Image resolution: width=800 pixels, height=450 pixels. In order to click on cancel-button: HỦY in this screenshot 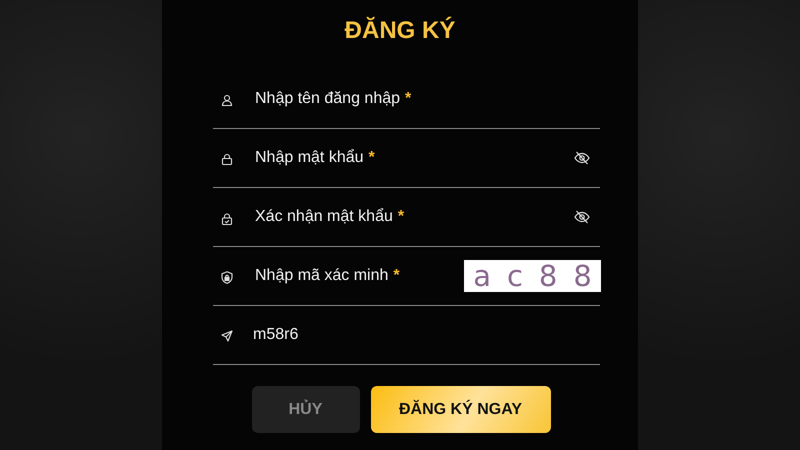, I will do `click(306, 409)`.